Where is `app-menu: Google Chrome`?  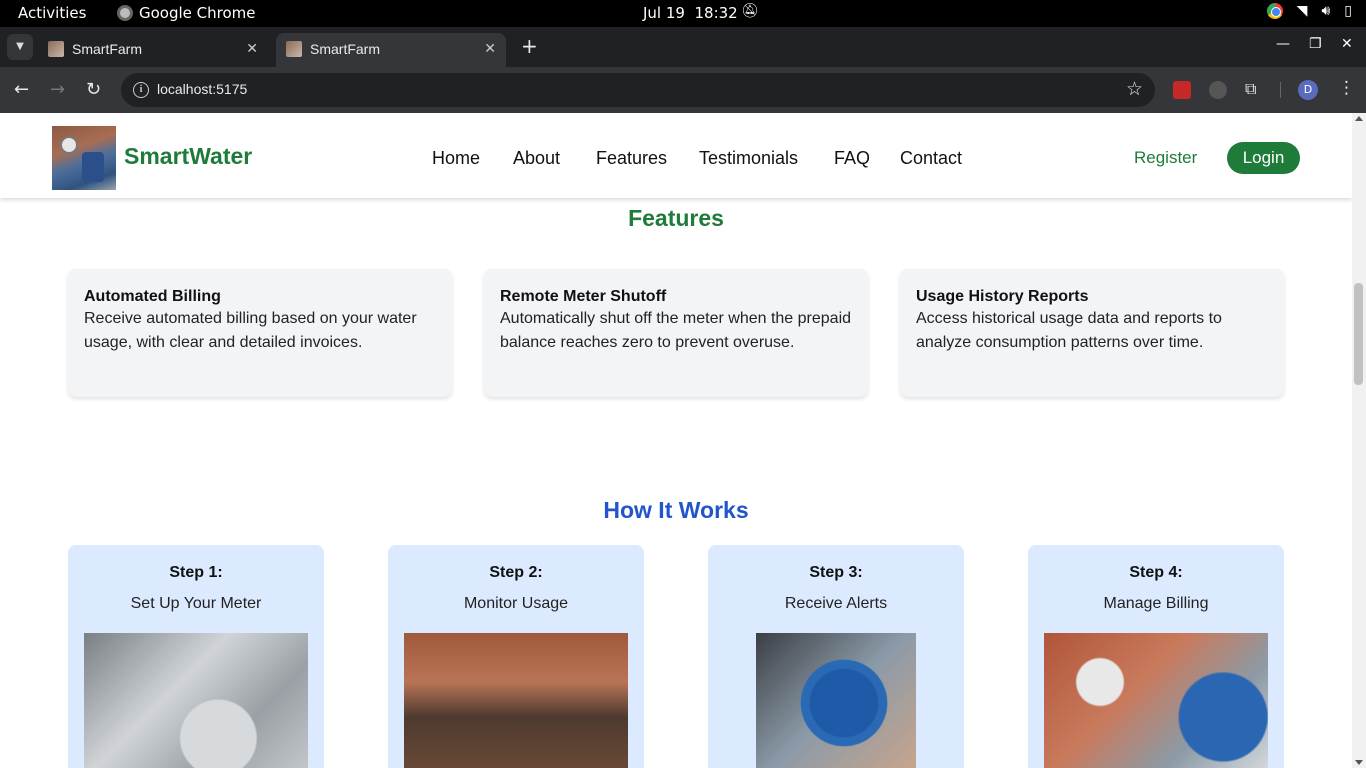
app-menu: Google Chrome is located at coordinates (186, 13).